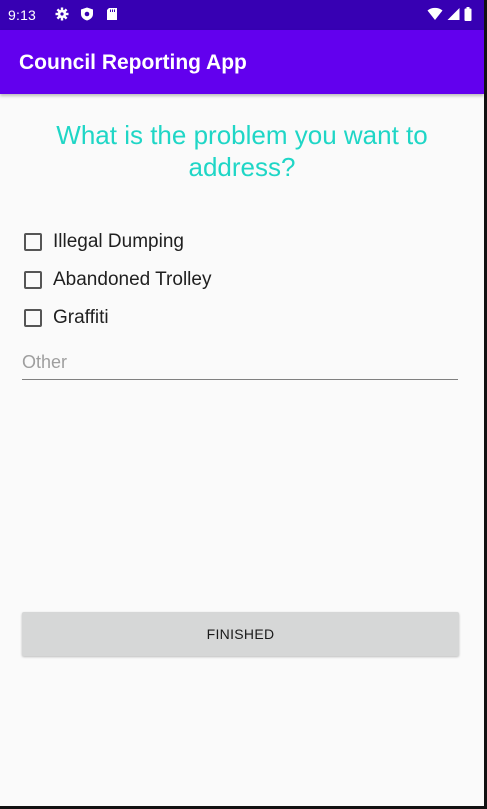 The height and width of the screenshot is (809, 487). What do you see at coordinates (112, 14) in the screenshot?
I see `sd-card-icon` at bounding box center [112, 14].